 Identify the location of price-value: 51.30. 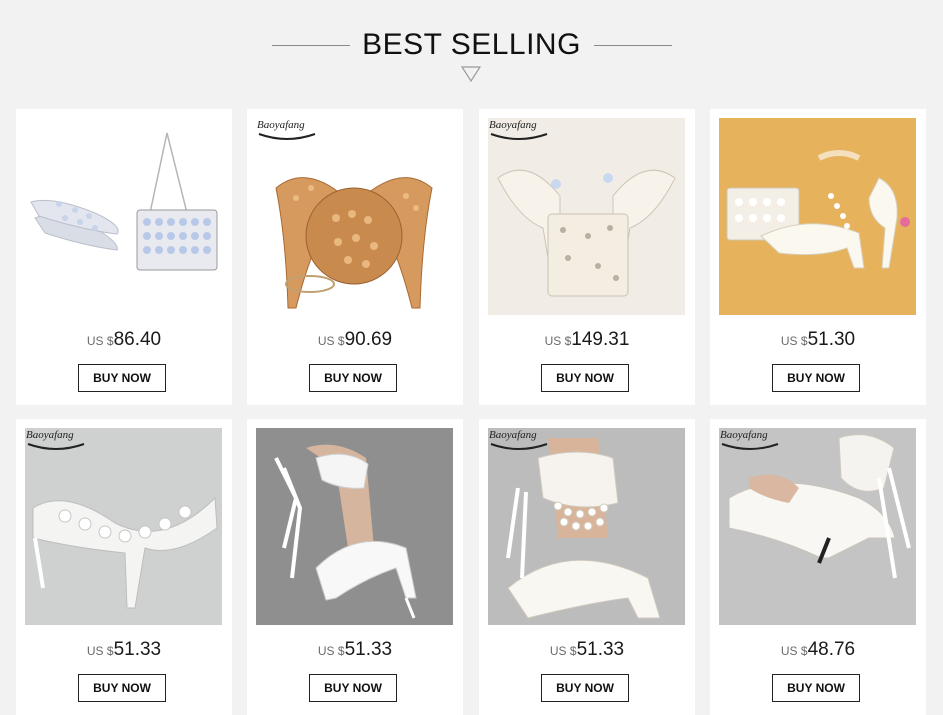
(831, 339).